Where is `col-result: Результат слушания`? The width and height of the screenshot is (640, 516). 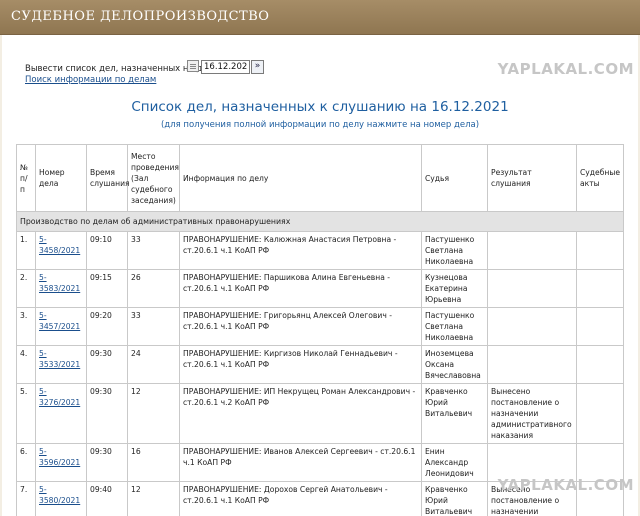 col-result: Результат слушания is located at coordinates (532, 178).